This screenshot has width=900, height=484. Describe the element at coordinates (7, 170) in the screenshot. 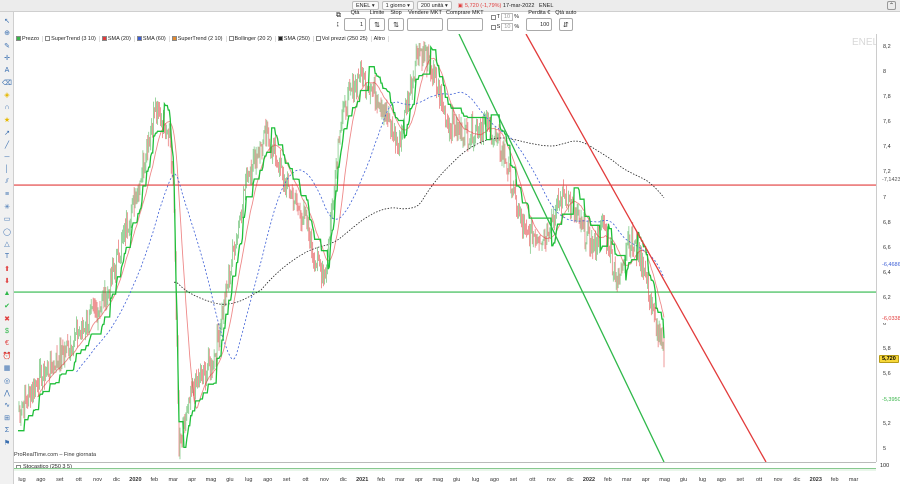

I see `vline-icon: │` at that location.